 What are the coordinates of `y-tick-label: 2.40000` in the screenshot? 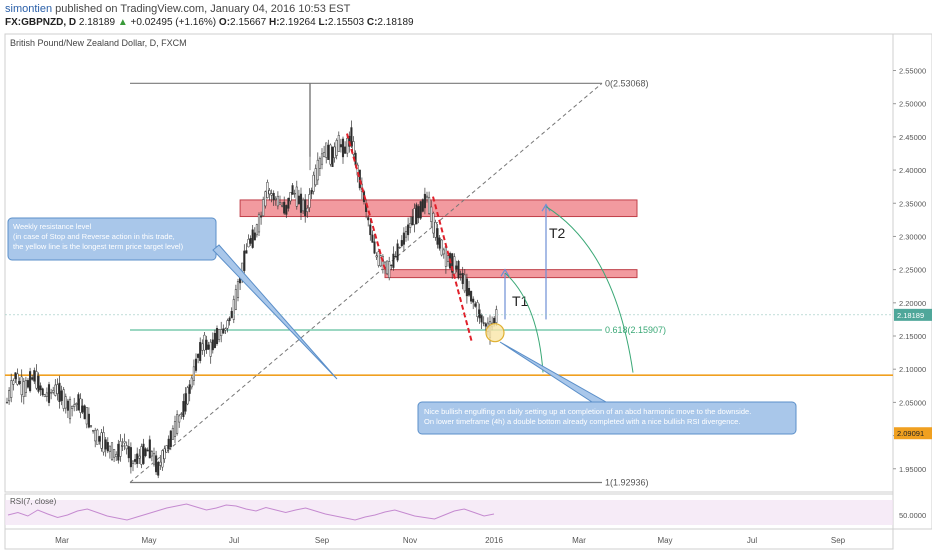 It's located at (912, 170).